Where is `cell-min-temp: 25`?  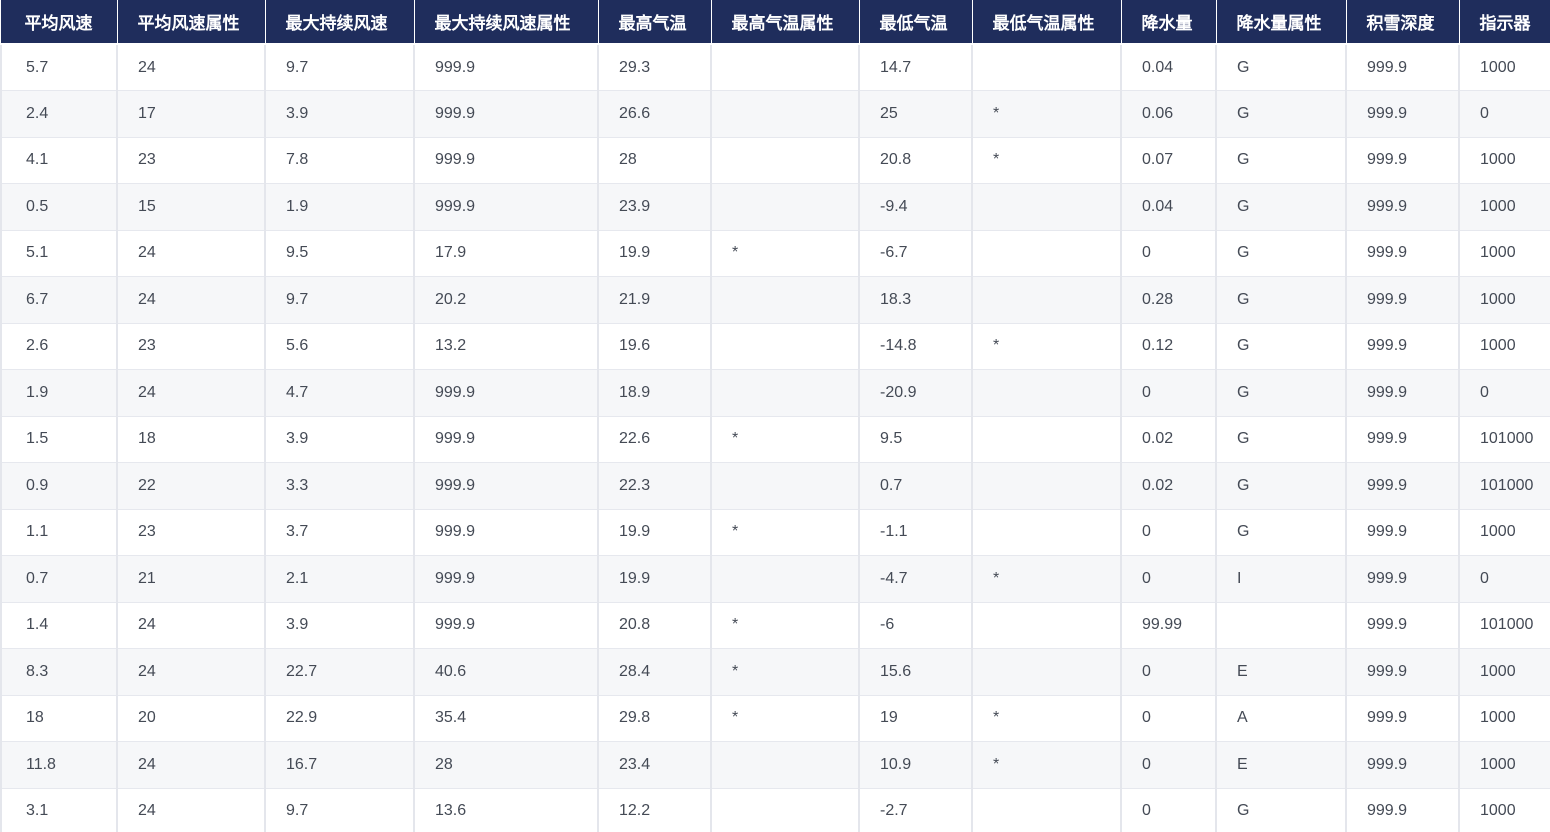 cell-min-temp: 25 is located at coordinates (916, 114).